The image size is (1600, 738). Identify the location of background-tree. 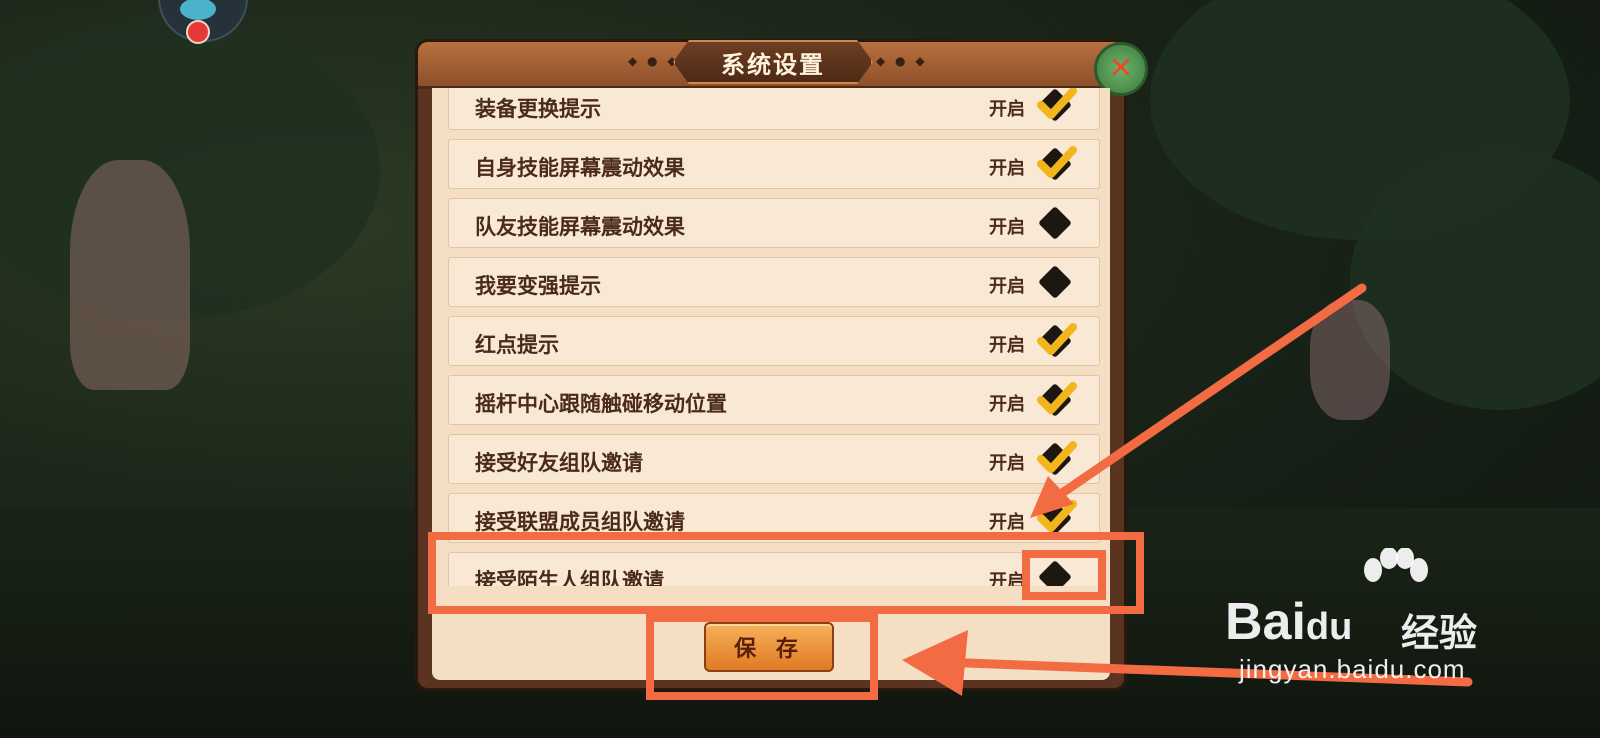
(190, 170).